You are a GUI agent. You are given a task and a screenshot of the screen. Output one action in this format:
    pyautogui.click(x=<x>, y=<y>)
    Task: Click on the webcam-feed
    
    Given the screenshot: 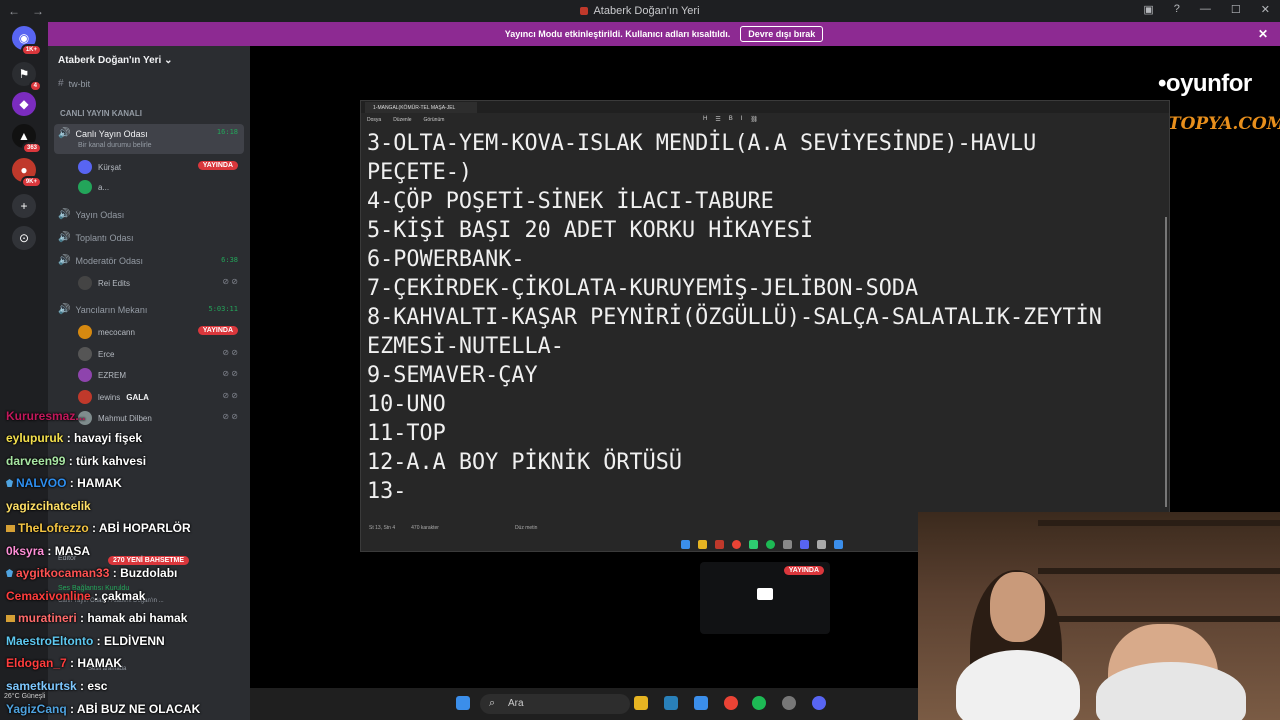 What is the action you would take?
    pyautogui.click(x=1099, y=616)
    